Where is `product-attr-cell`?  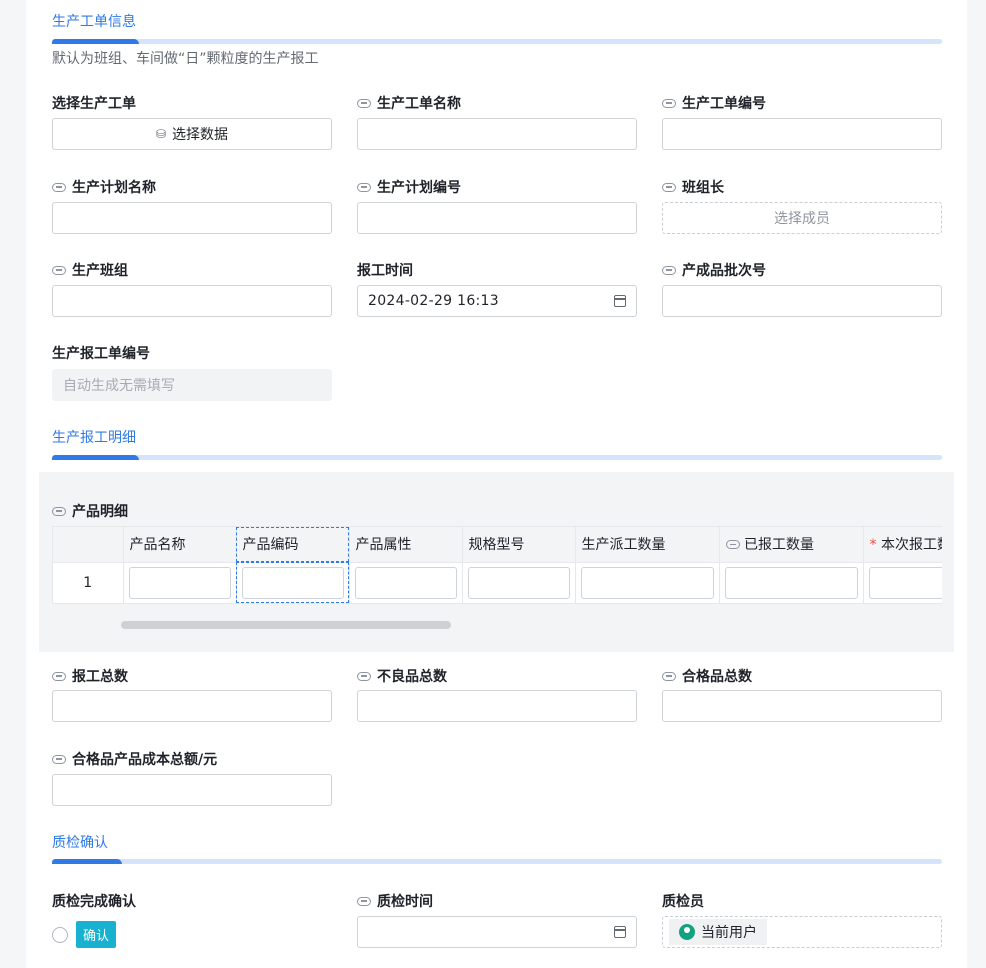 product-attr-cell is located at coordinates (405, 582).